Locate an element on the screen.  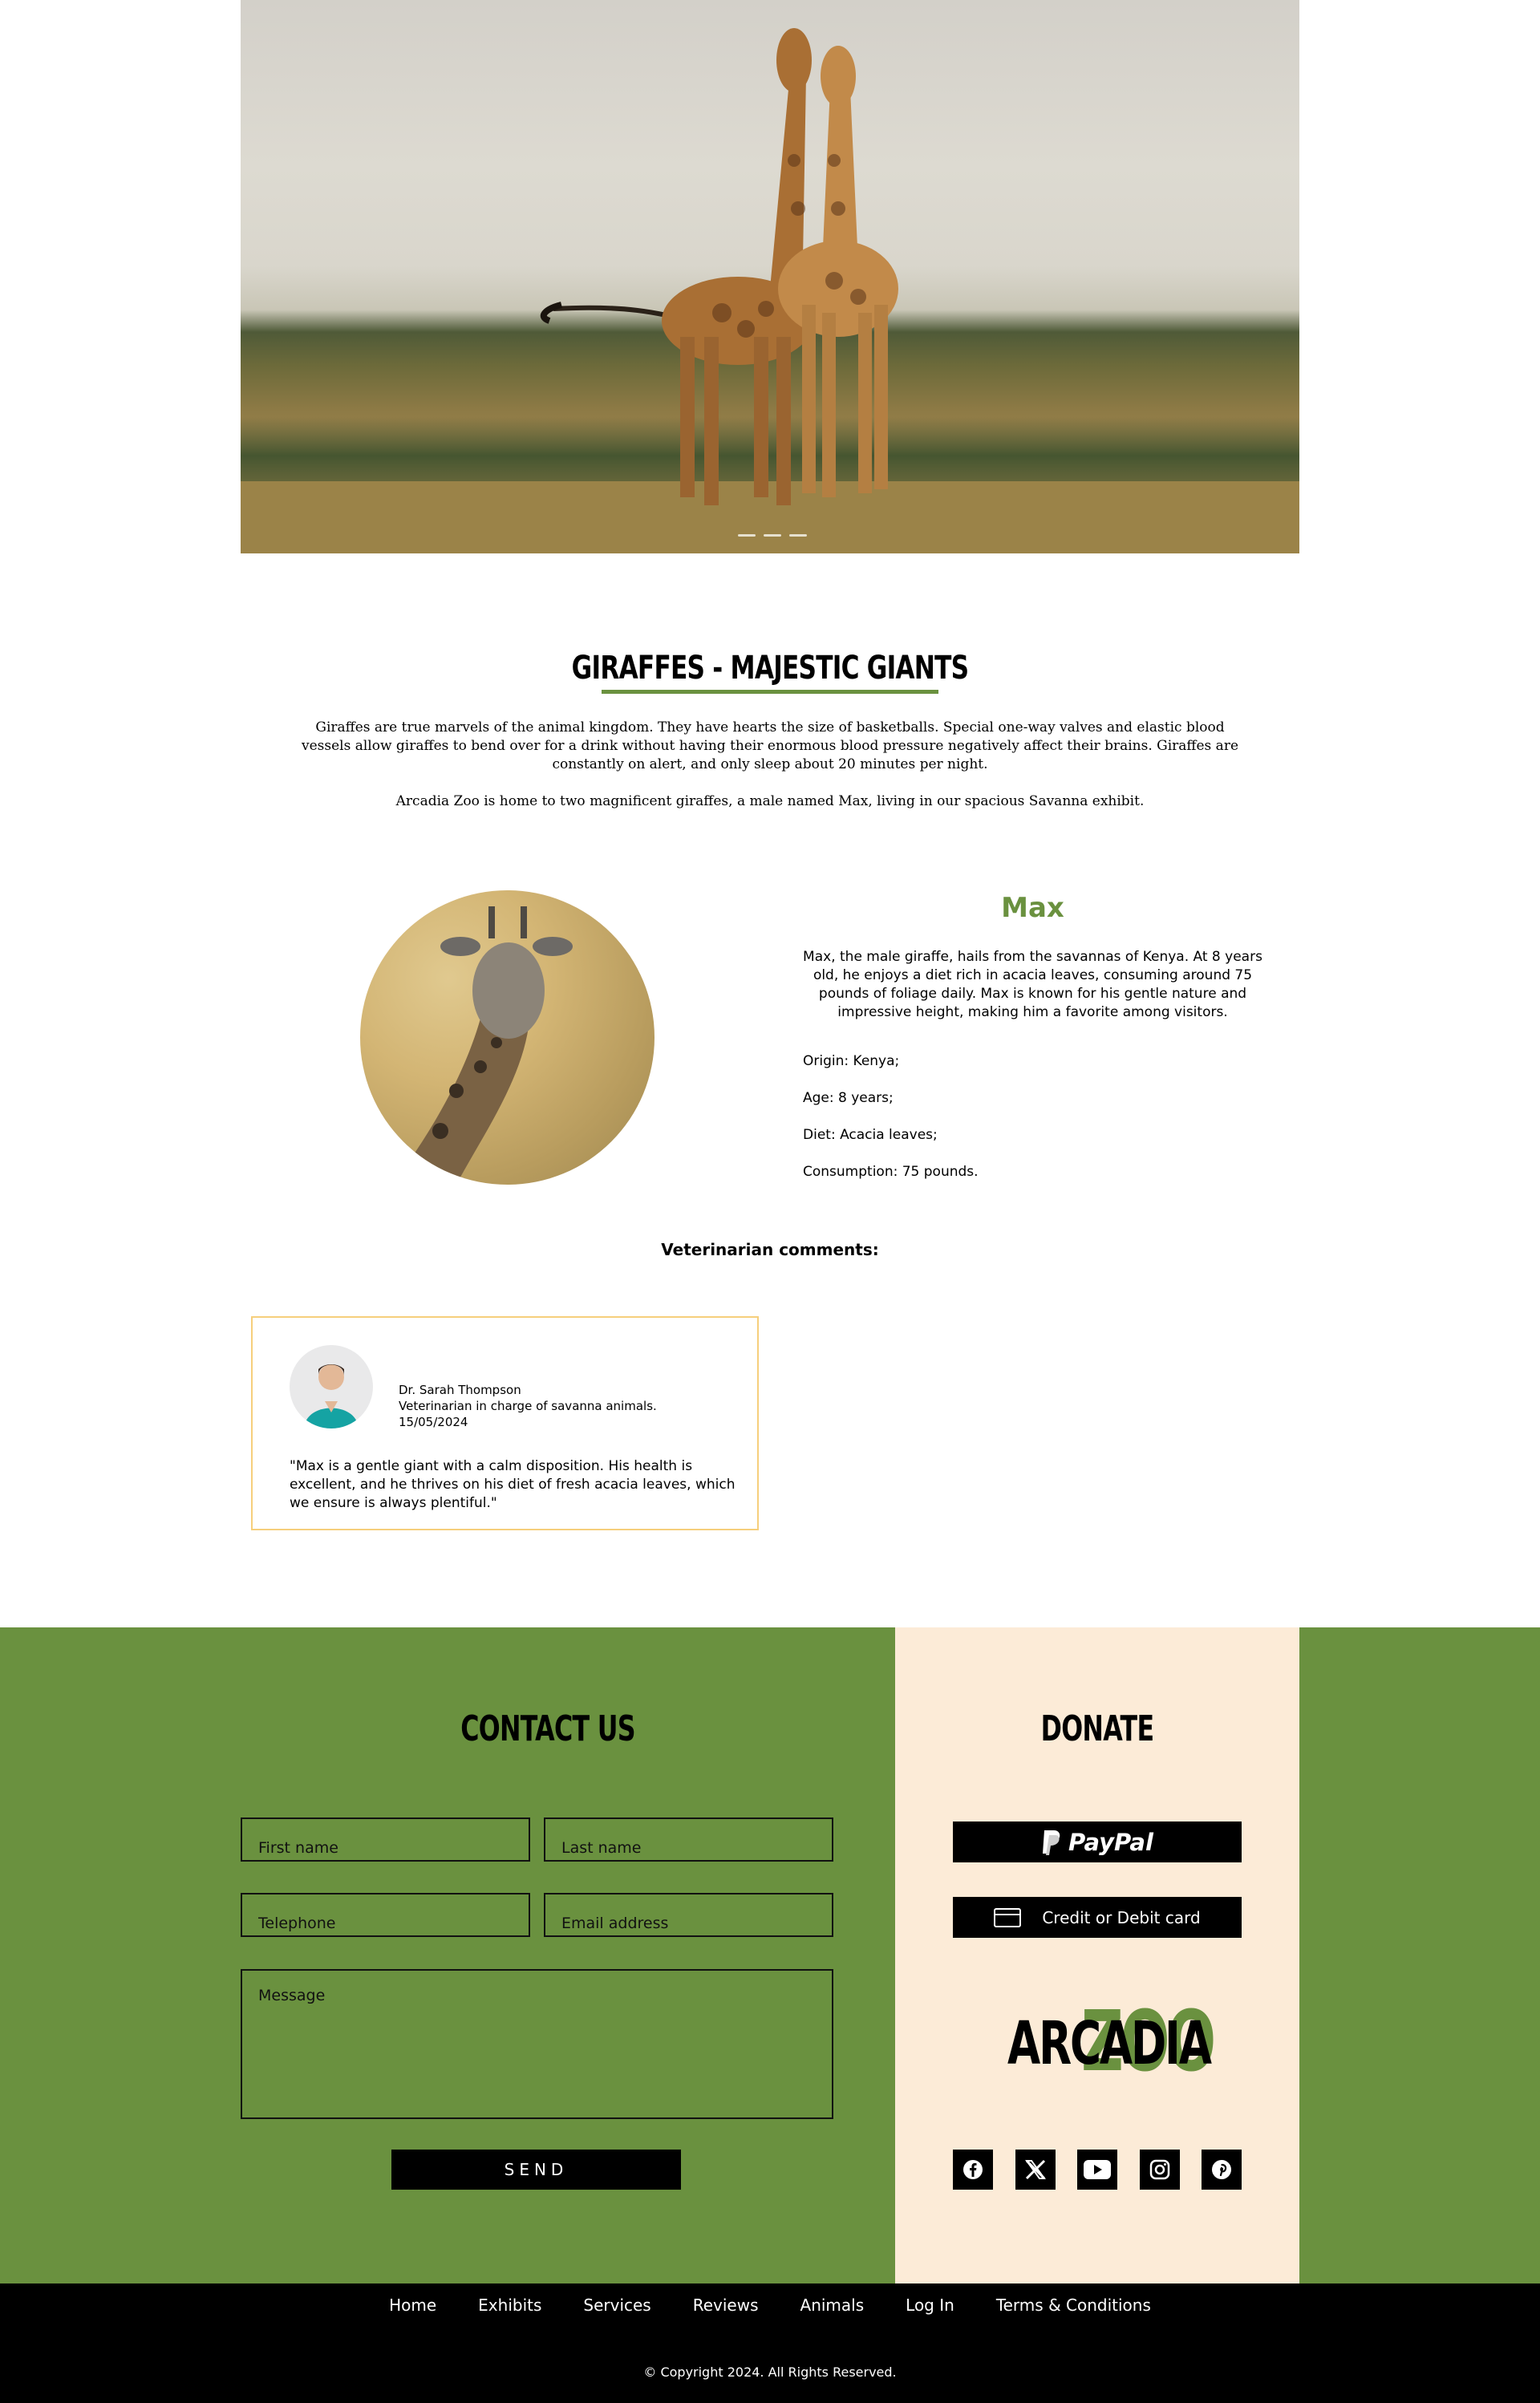
credit-card-icon is located at coordinates (1008, 1917).